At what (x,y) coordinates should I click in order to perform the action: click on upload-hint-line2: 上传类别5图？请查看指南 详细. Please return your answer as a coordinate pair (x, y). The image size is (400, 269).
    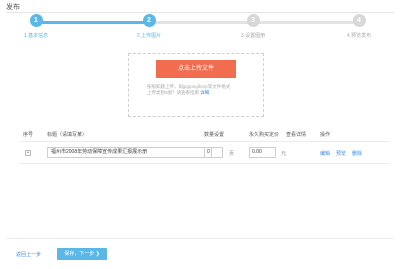
    Looking at the image, I should click on (203, 93).